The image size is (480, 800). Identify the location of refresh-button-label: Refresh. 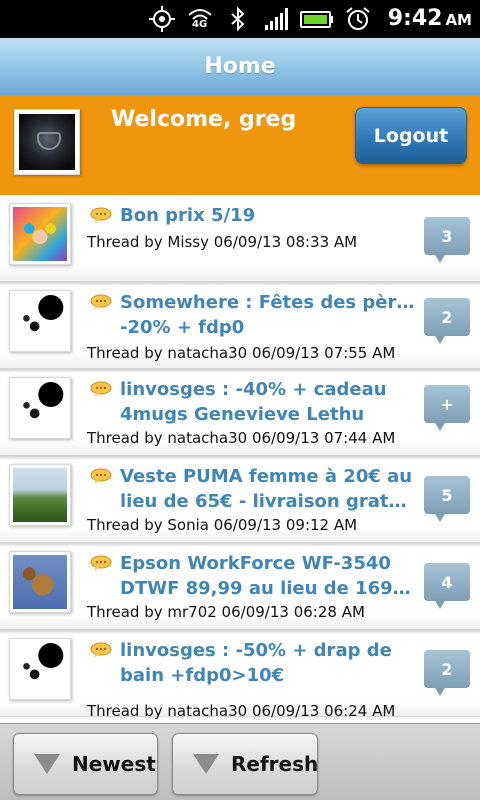
(275, 764).